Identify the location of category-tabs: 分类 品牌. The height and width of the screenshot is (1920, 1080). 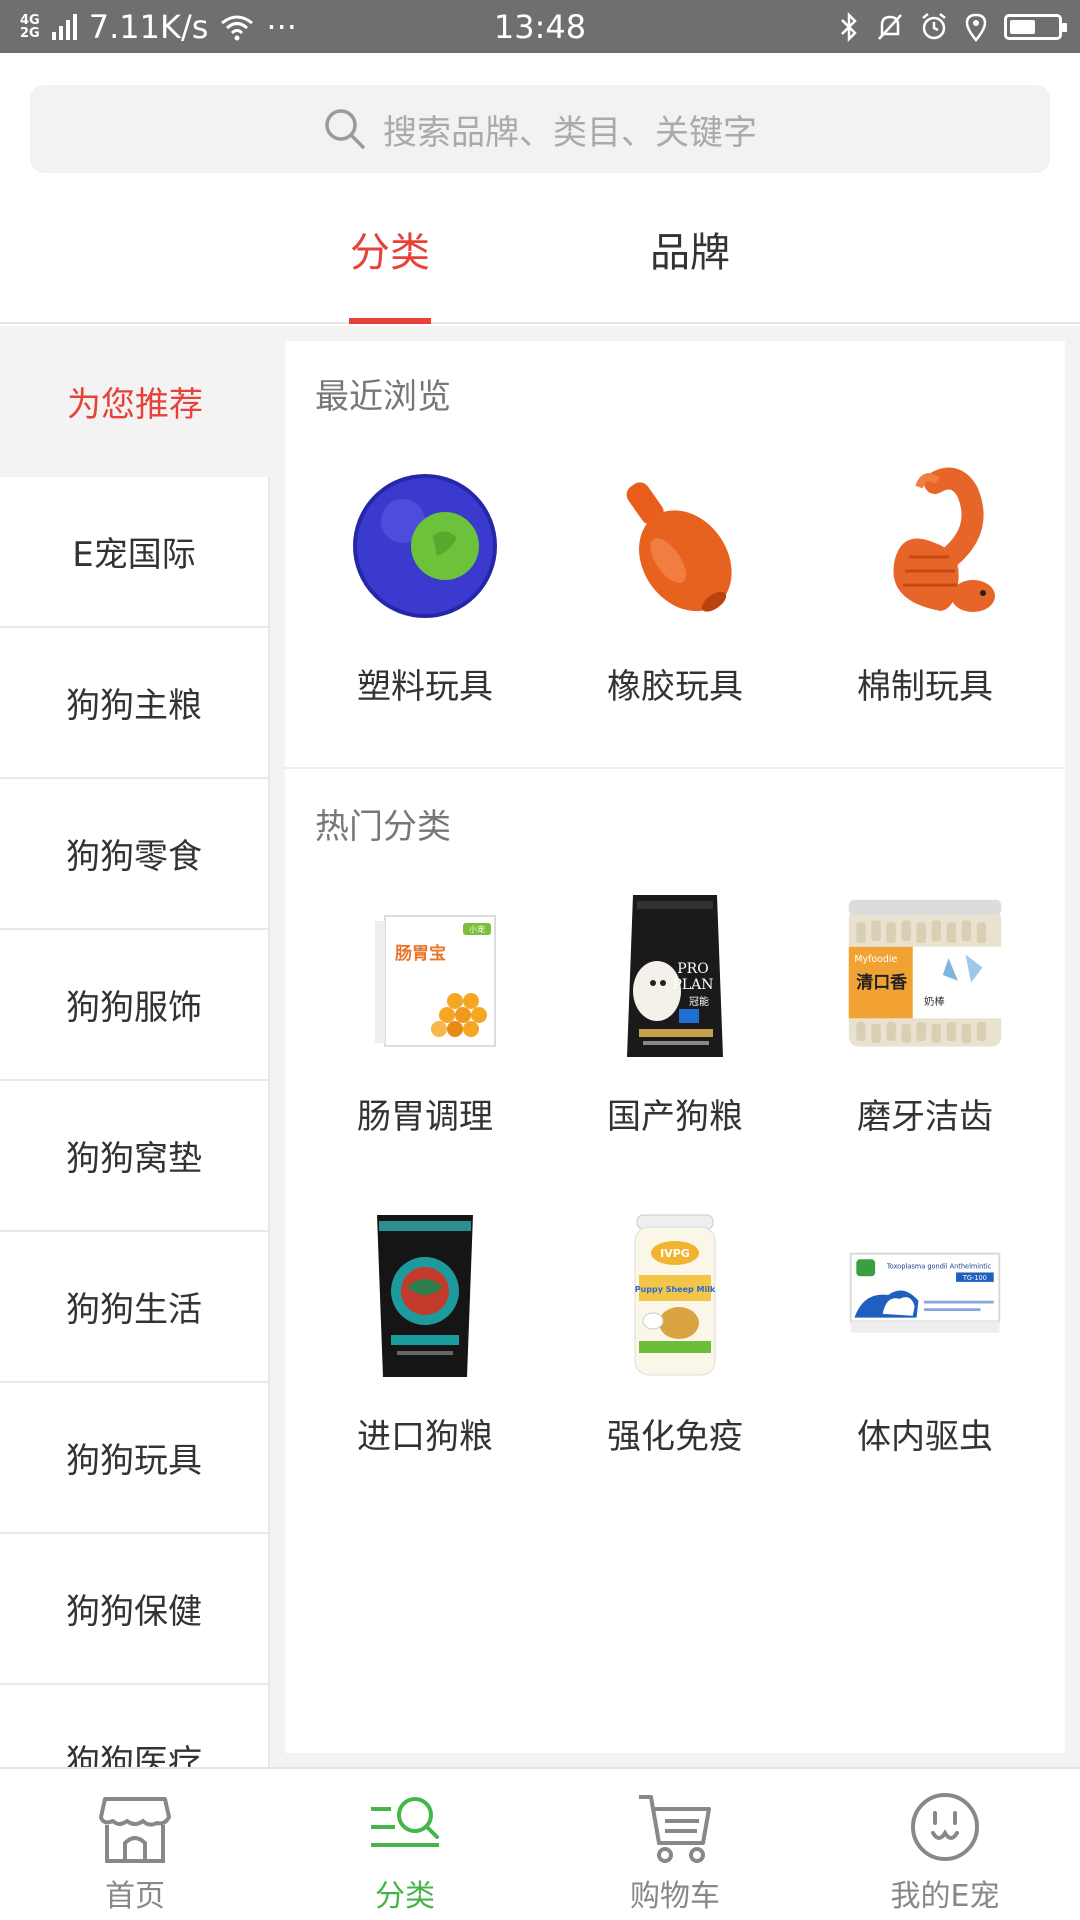
(540, 262).